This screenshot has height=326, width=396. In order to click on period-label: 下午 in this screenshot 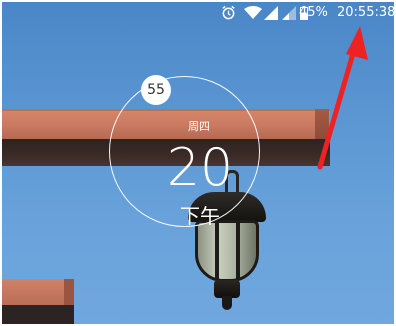, I will do `click(200, 216)`.